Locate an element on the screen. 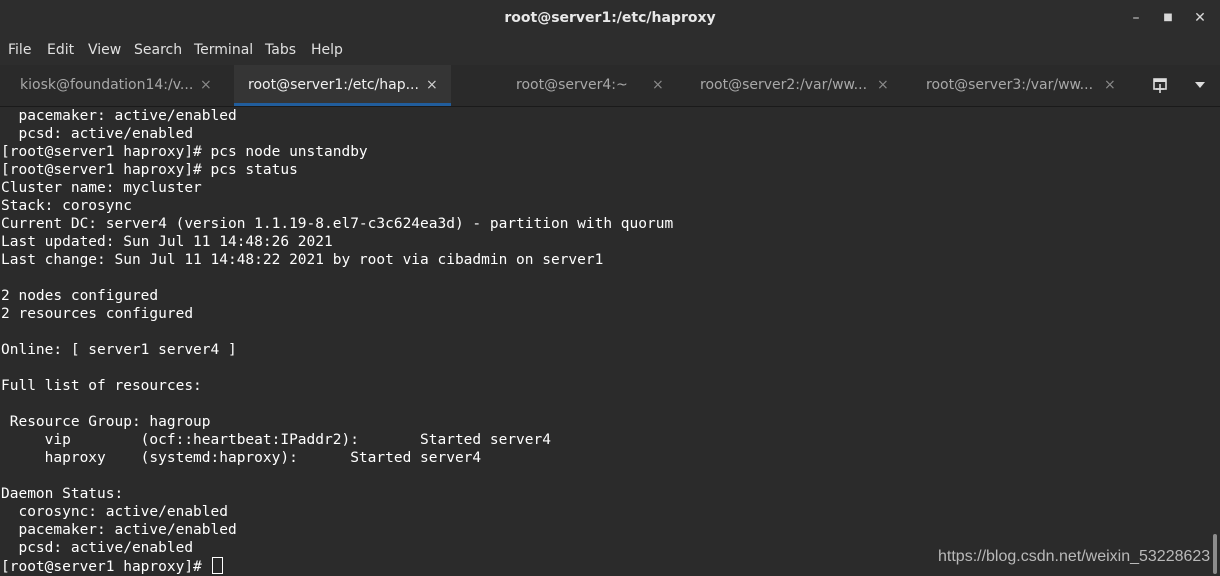 The height and width of the screenshot is (576, 1220). tab-root-server4: root@server4:~ × is located at coordinates (563, 85).